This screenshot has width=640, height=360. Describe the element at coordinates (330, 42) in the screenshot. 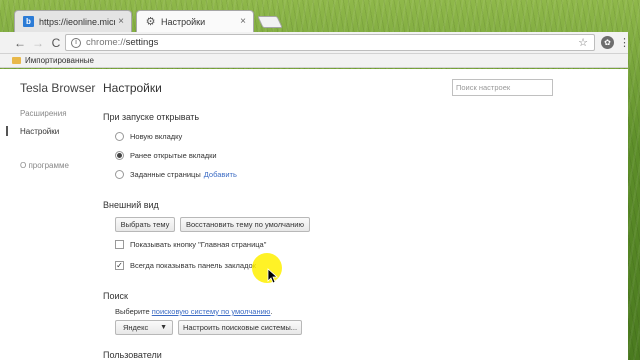

I see `address-bar: i chrome:// settings ☆` at that location.